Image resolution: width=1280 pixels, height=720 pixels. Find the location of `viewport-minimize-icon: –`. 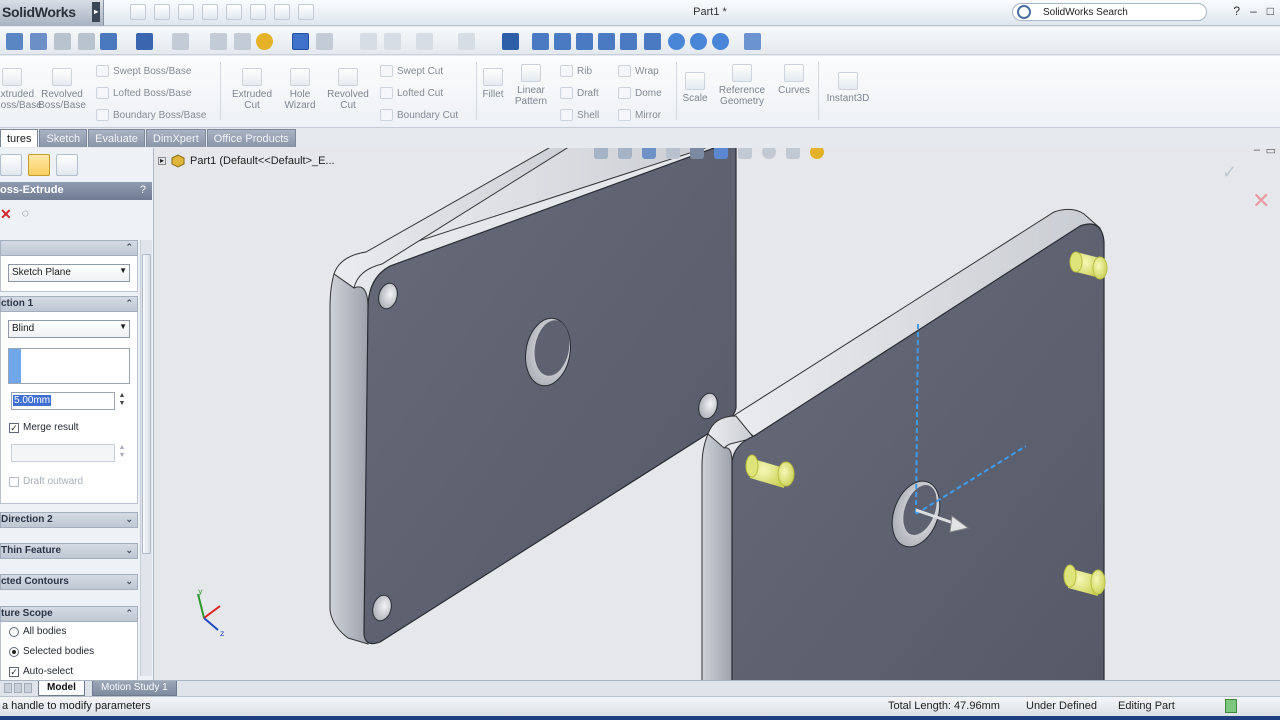

viewport-minimize-icon: – is located at coordinates (1257, 152).